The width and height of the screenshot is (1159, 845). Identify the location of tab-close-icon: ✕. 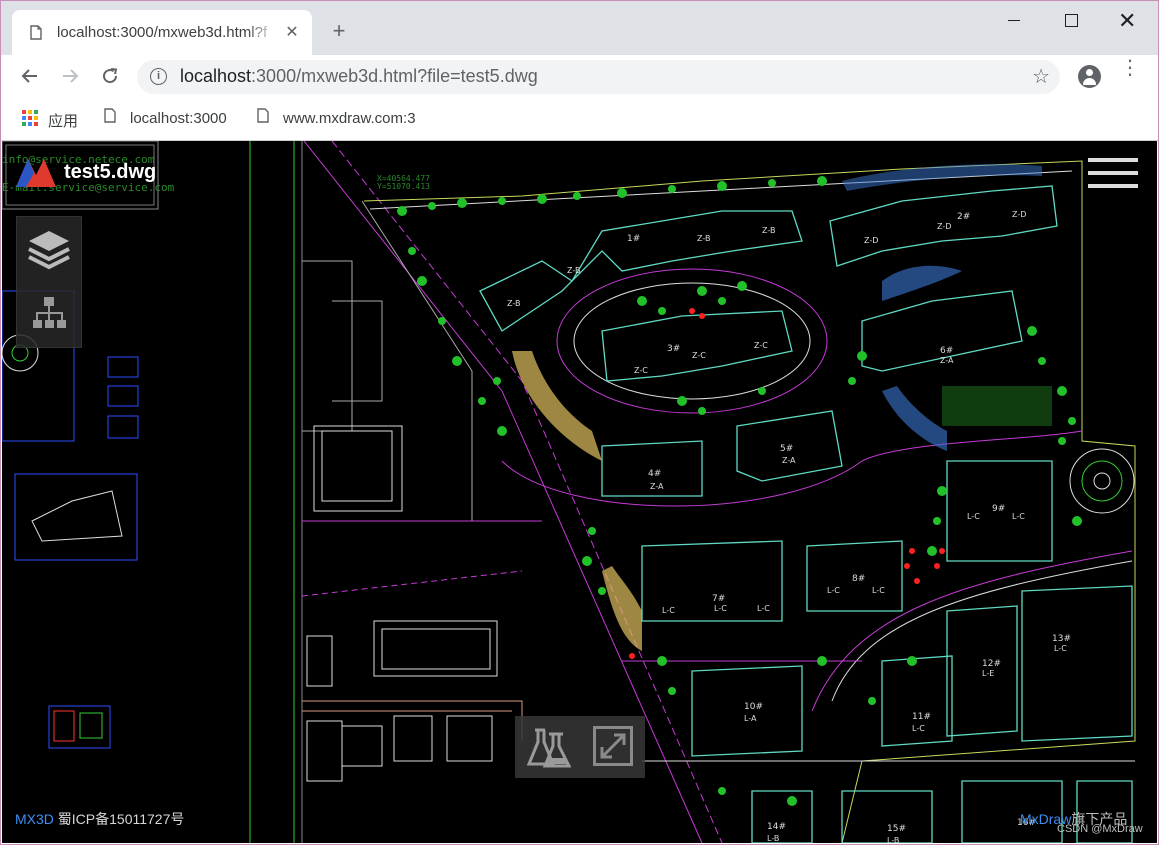
(292, 32).